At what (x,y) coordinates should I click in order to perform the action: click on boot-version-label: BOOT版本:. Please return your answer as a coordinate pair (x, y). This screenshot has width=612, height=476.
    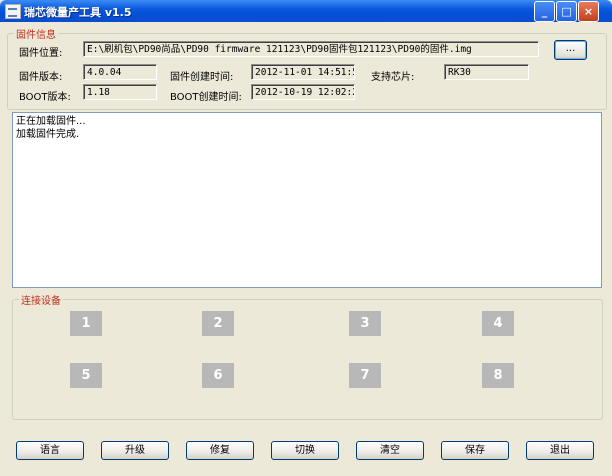
    Looking at the image, I should click on (45, 97).